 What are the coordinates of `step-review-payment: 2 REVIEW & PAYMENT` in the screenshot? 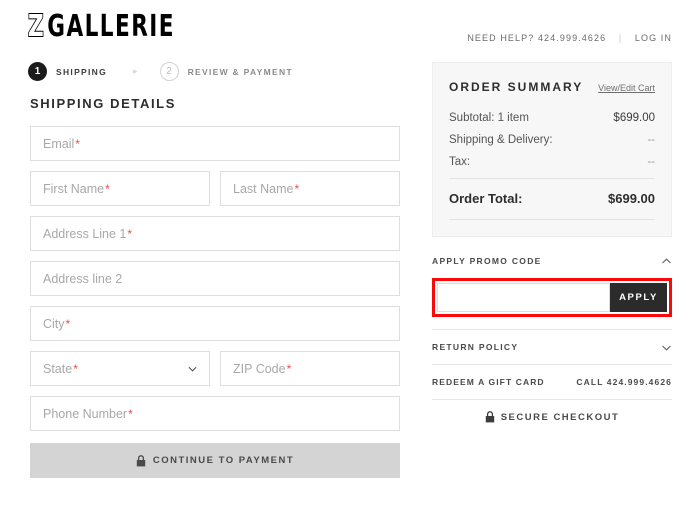 It's located at (226, 71).